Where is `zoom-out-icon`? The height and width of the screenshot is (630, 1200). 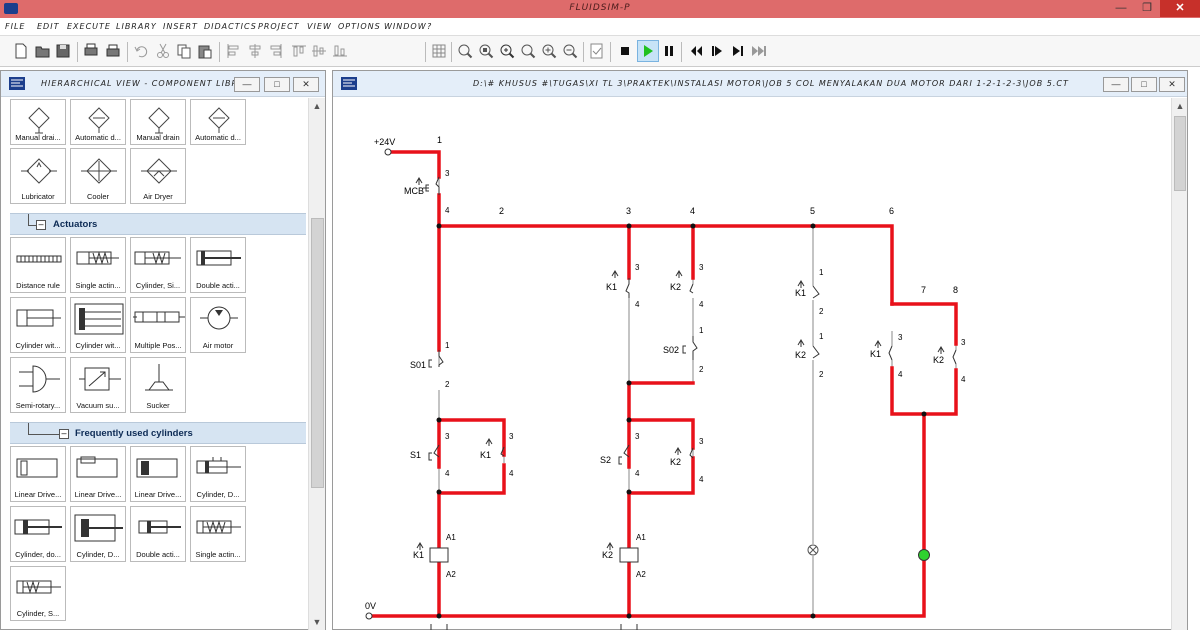 zoom-out-icon is located at coordinates (570, 51).